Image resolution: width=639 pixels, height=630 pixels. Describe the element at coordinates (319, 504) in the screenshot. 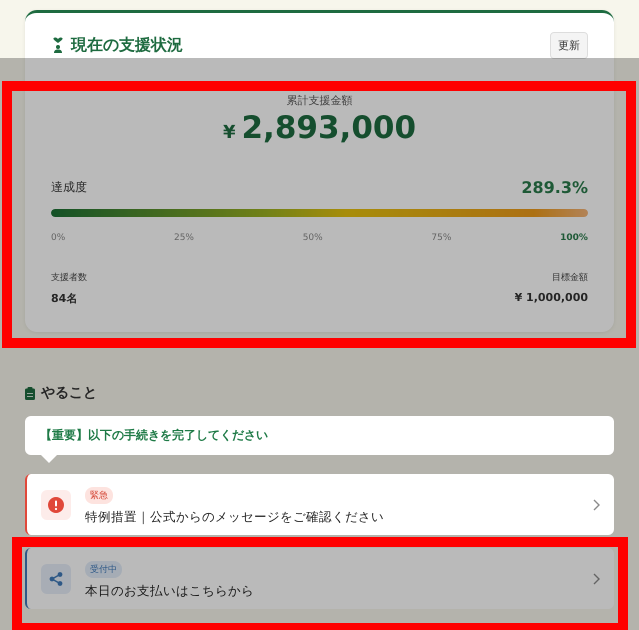

I see `task-card: 緊急 特例措置｜公式からのメッセージをご確認ください` at that location.